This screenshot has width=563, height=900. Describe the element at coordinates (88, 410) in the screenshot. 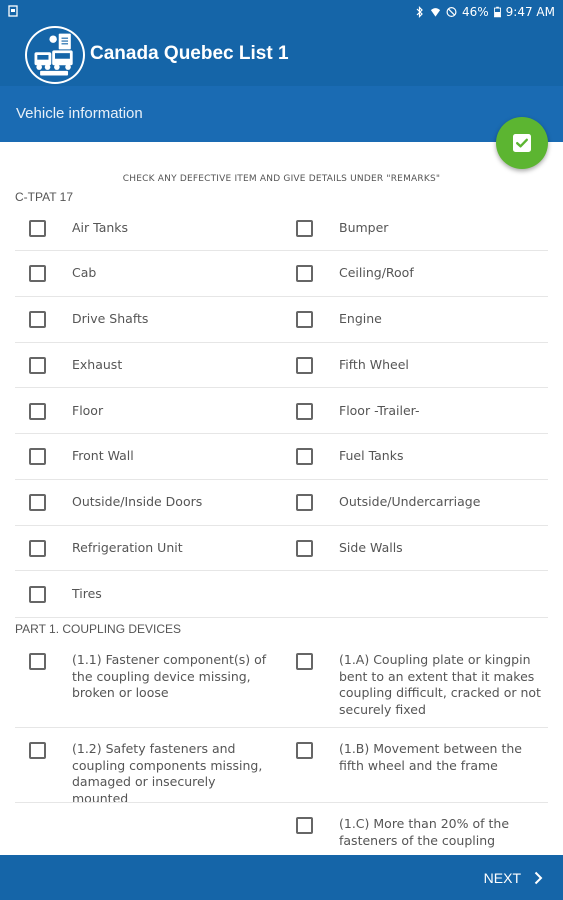

I see `checklist-item-label: Floor` at that location.